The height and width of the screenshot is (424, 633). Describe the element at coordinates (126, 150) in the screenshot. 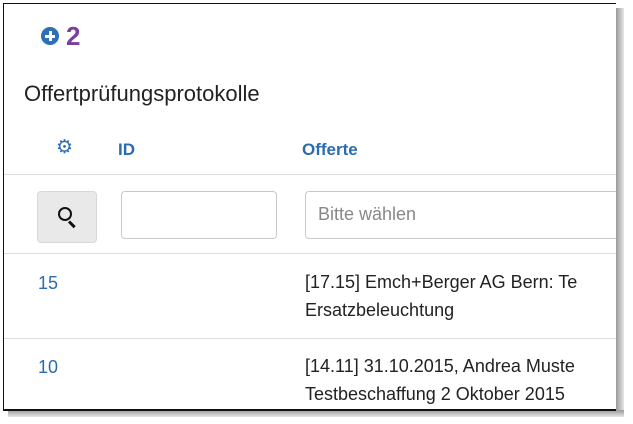

I see `column-header-id: ID` at that location.